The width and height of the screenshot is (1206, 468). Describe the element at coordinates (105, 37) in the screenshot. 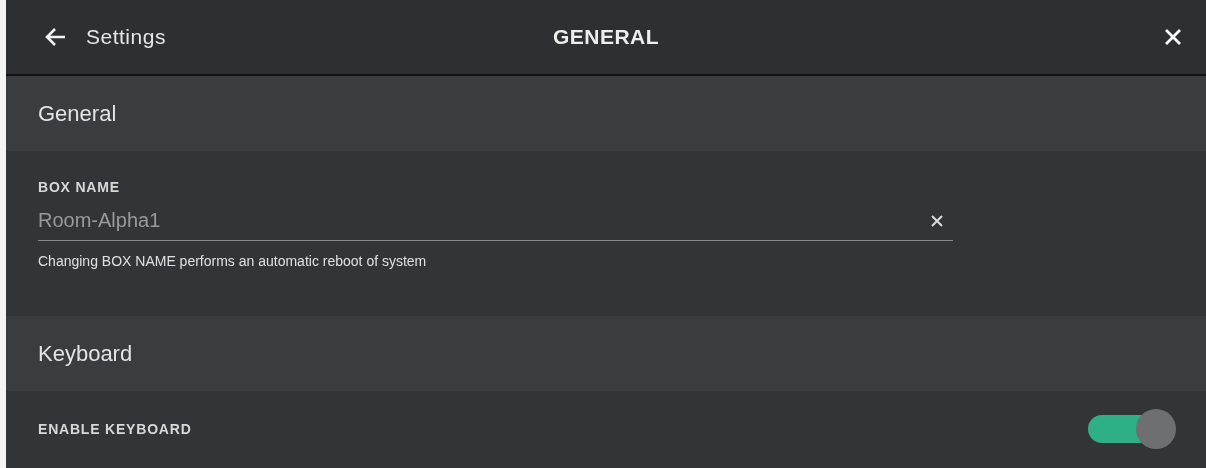

I see `back-button: Settings` at that location.